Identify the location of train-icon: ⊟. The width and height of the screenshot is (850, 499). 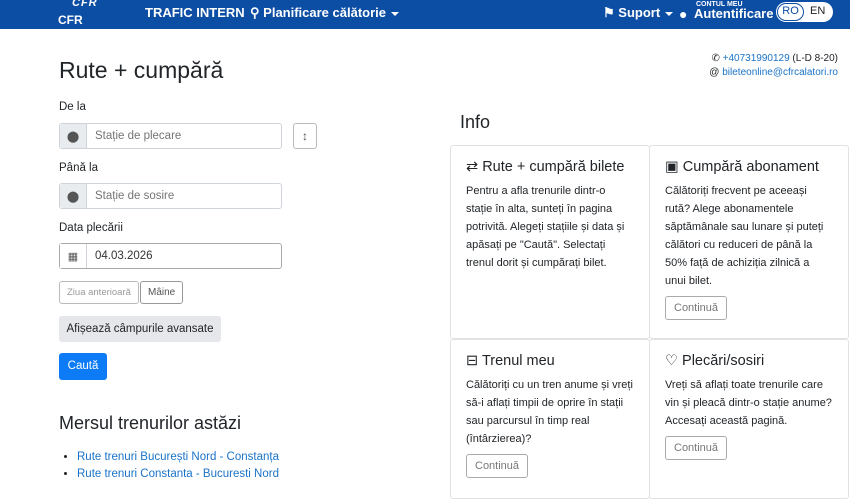
(472, 361).